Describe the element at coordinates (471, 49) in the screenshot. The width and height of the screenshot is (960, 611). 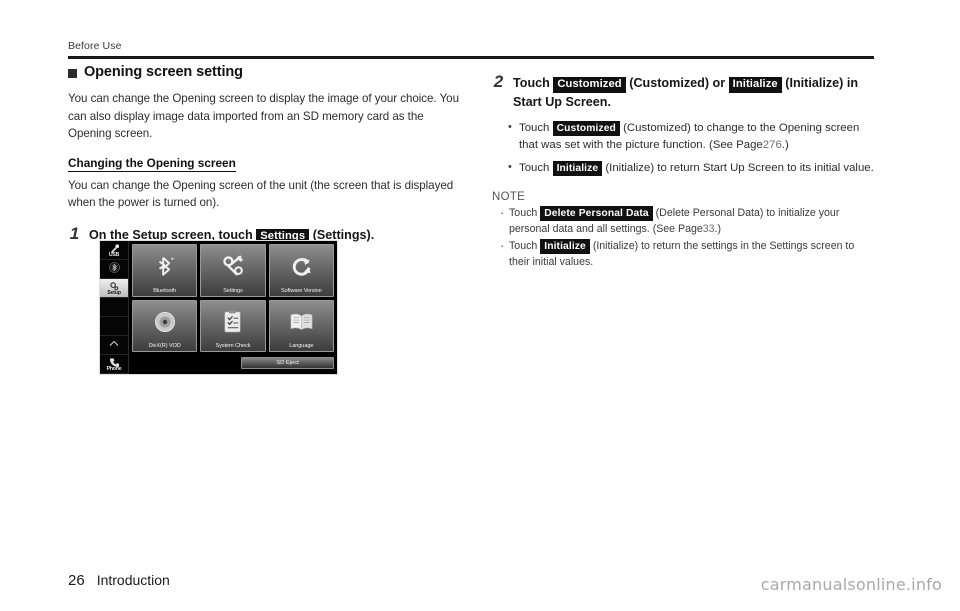
I see `page-header: Before Use` at that location.